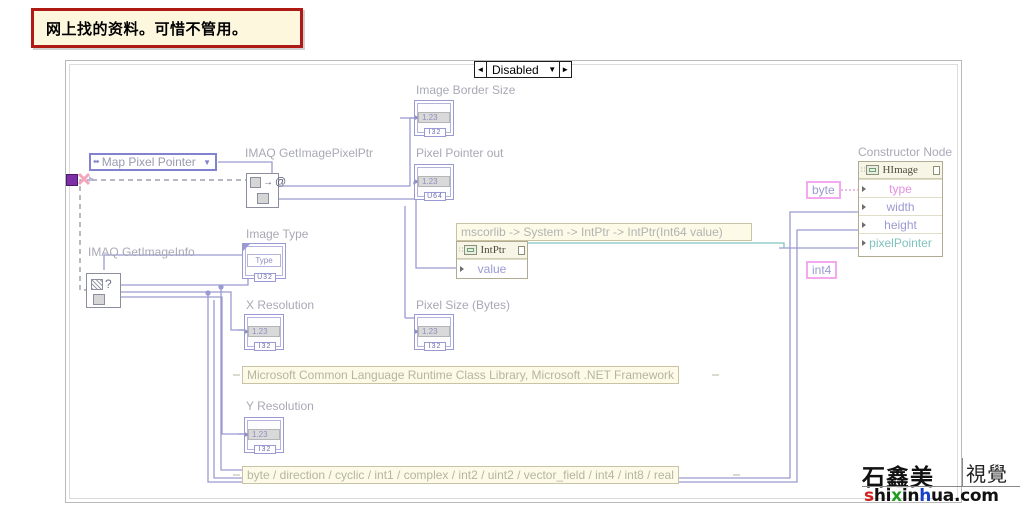 Image resolution: width=1027 pixels, height=514 pixels. I want to click on case-selector-prev-icon: ◄, so click(481, 69).